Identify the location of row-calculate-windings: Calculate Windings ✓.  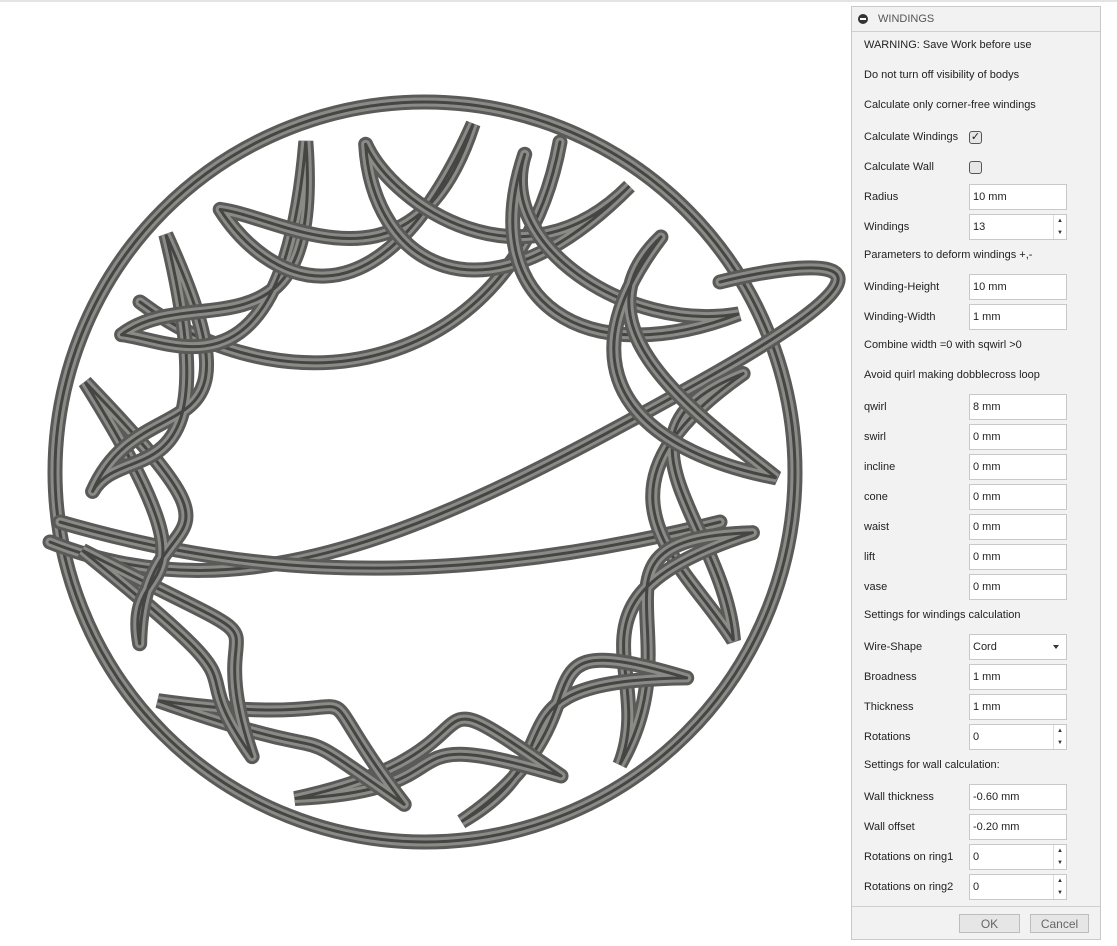
(979, 137).